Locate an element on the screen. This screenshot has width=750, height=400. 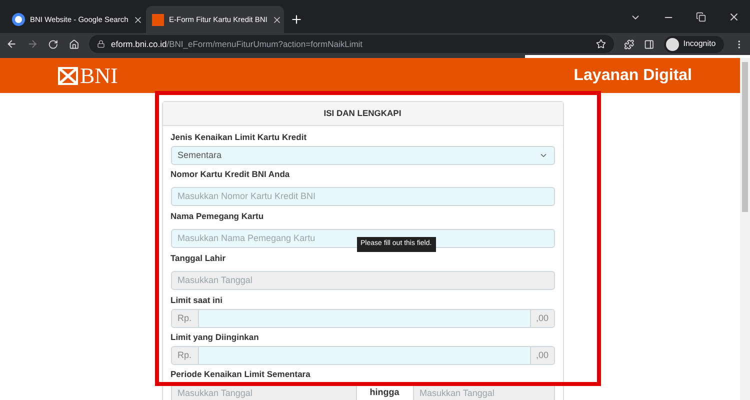
field-label: Jenis Kenaikan Limit Kartu Kredit is located at coordinates (239, 137).